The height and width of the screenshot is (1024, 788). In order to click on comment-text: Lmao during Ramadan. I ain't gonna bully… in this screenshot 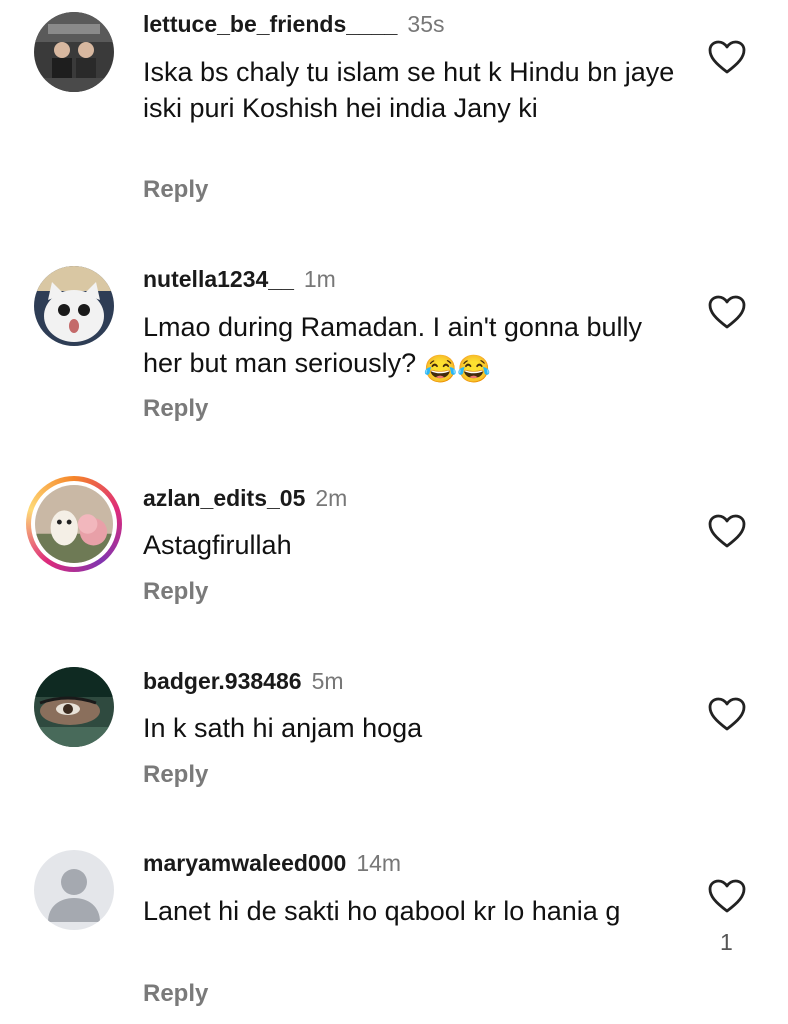, I will do `click(413, 348)`.